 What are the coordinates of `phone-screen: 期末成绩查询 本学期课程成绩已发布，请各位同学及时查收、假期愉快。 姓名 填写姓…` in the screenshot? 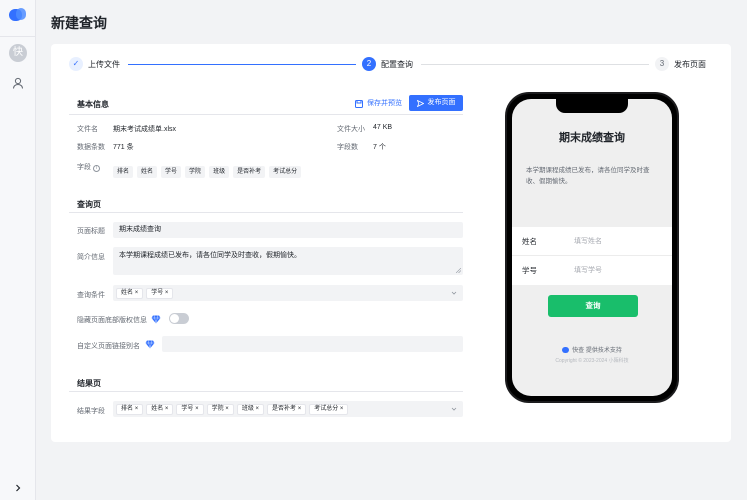 It's located at (592, 247).